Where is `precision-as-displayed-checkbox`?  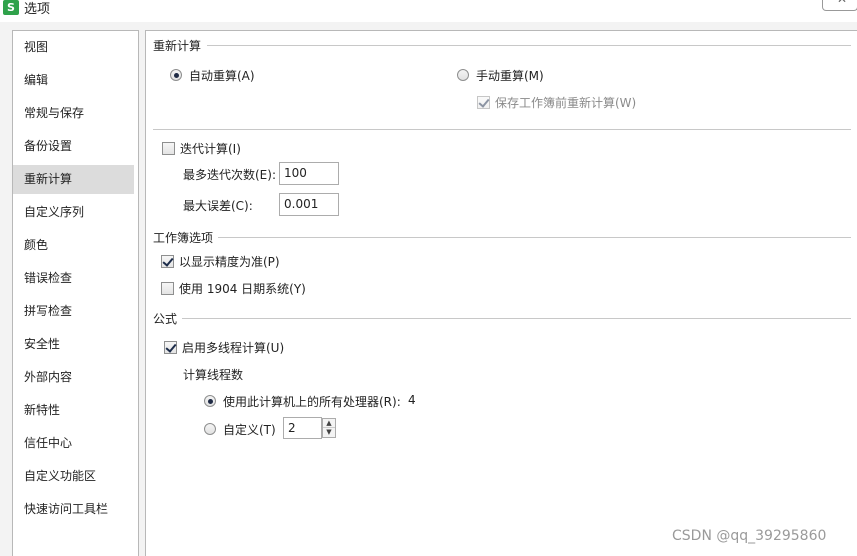 precision-as-displayed-checkbox is located at coordinates (167, 261).